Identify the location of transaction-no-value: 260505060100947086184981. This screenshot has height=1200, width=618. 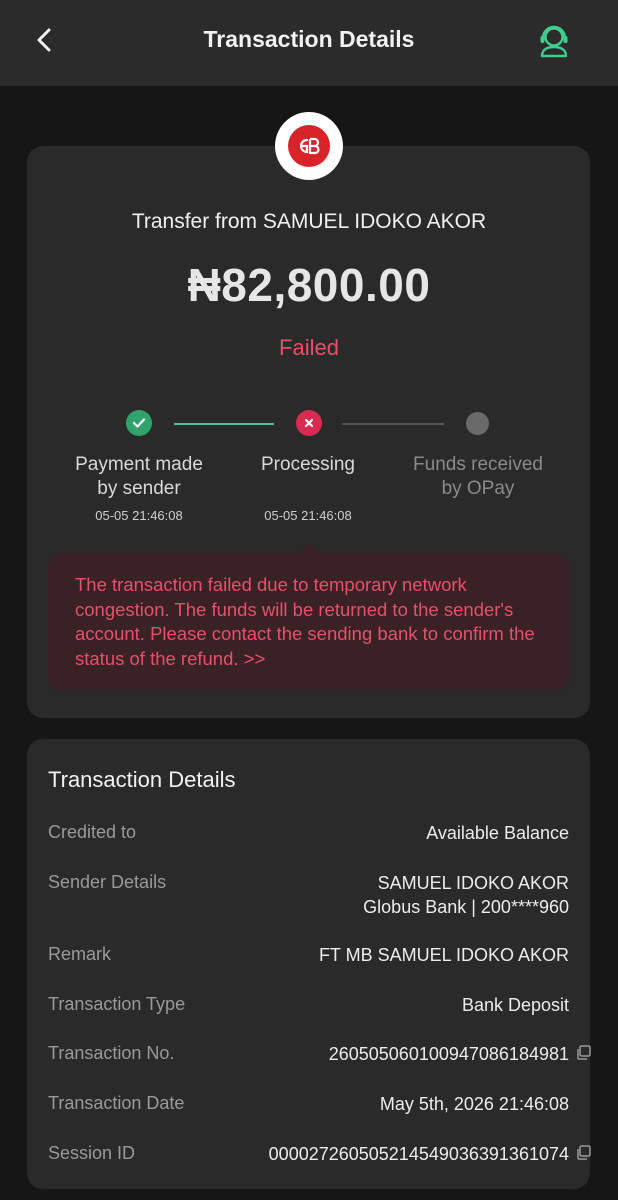
(460, 1054).